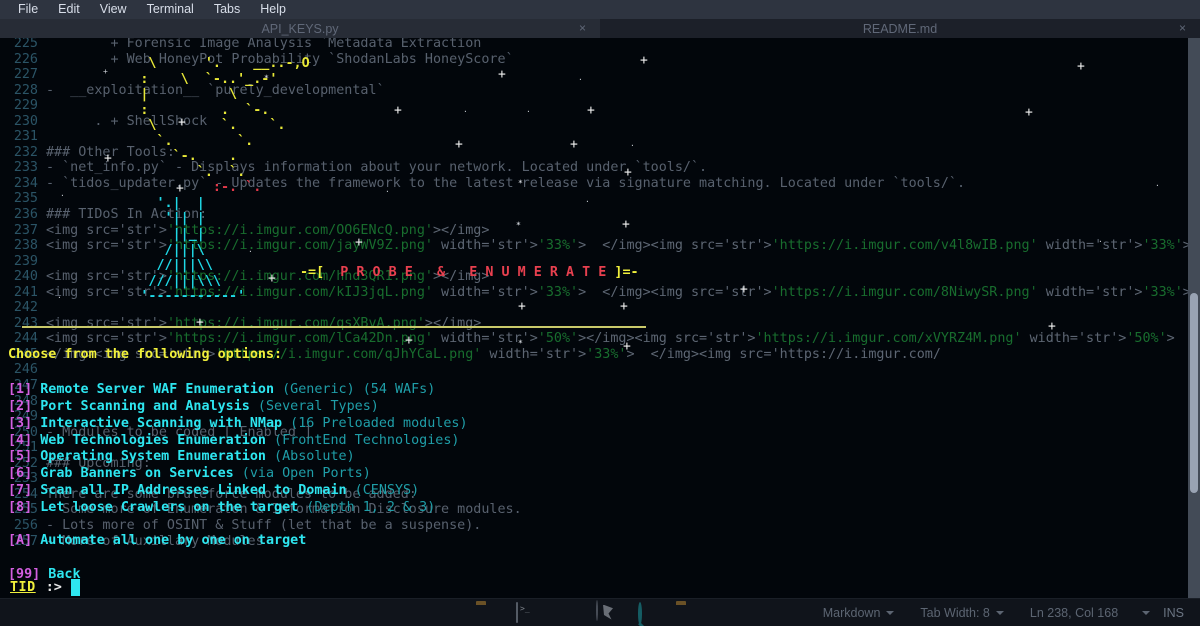  Describe the element at coordinates (609, 612) in the screenshot. I see `browser-globe-icon` at that location.